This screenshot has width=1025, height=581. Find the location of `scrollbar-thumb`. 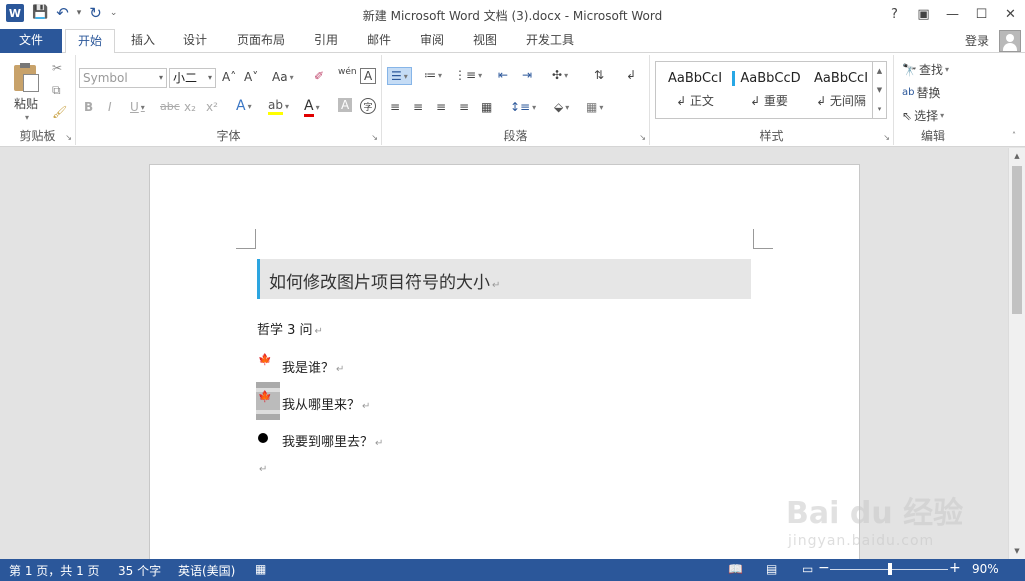

scrollbar-thumb is located at coordinates (1017, 240).